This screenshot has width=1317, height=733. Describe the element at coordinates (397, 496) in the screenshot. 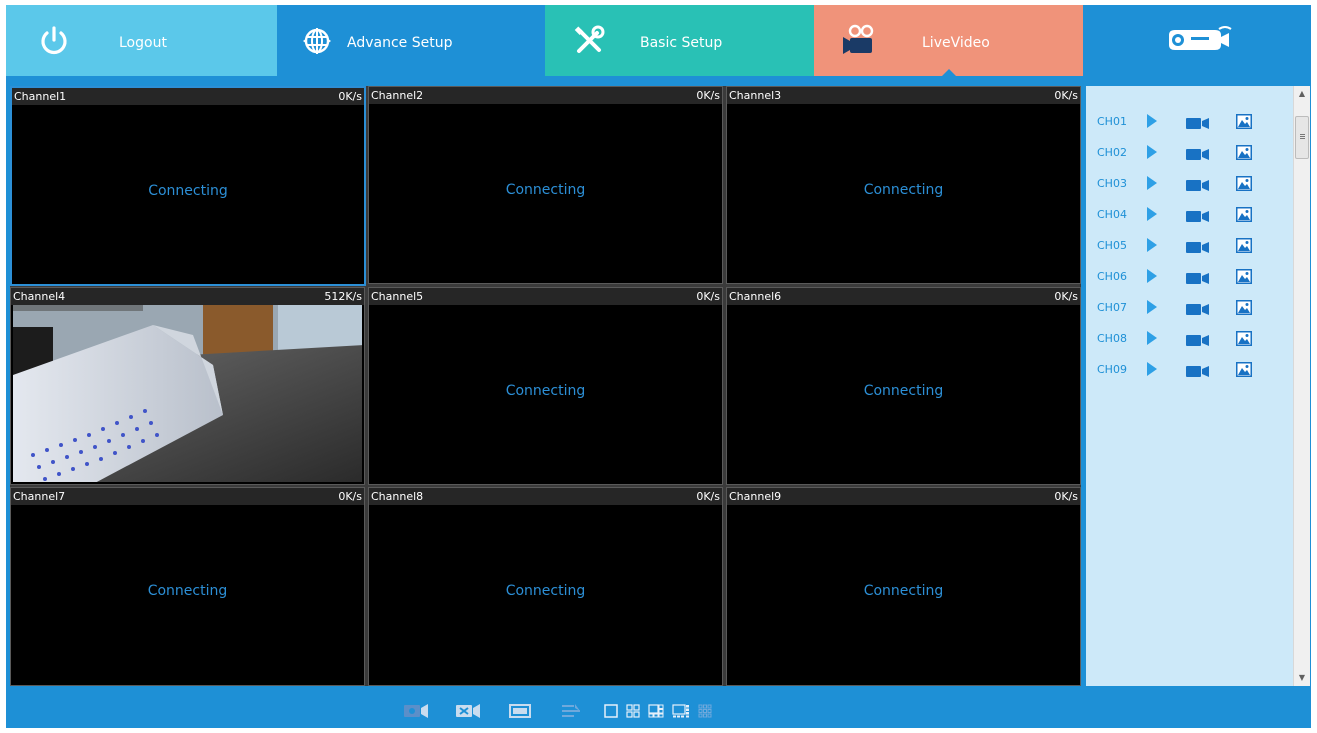

I see `channel-name: Channel8` at that location.